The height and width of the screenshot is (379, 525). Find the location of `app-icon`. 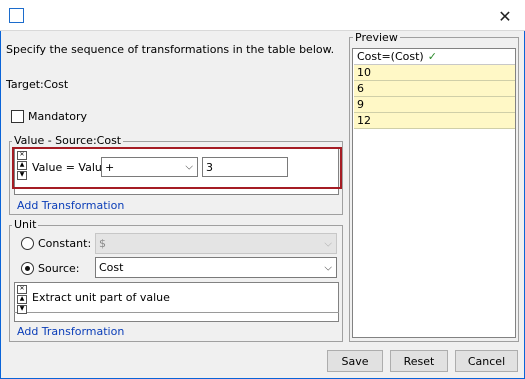

app-icon is located at coordinates (16, 15).